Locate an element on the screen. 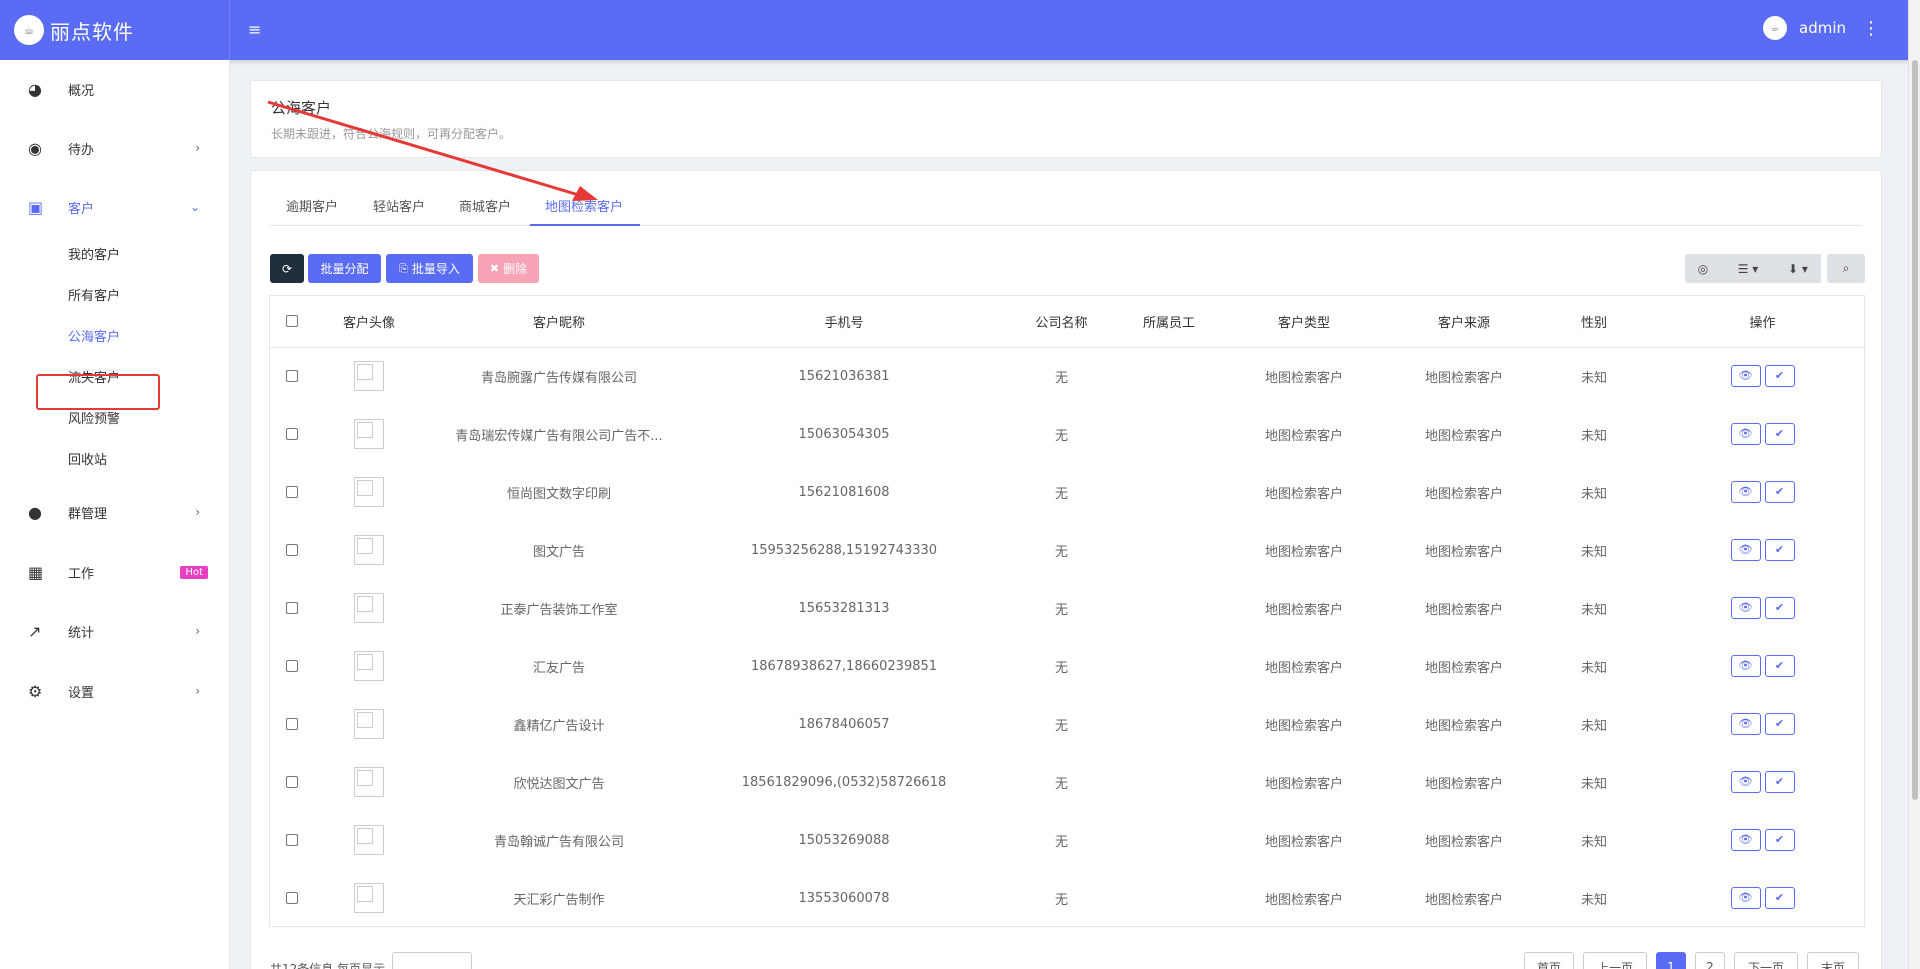  nickname-cell: 正泰广告装饰工作室 is located at coordinates (559, 610).